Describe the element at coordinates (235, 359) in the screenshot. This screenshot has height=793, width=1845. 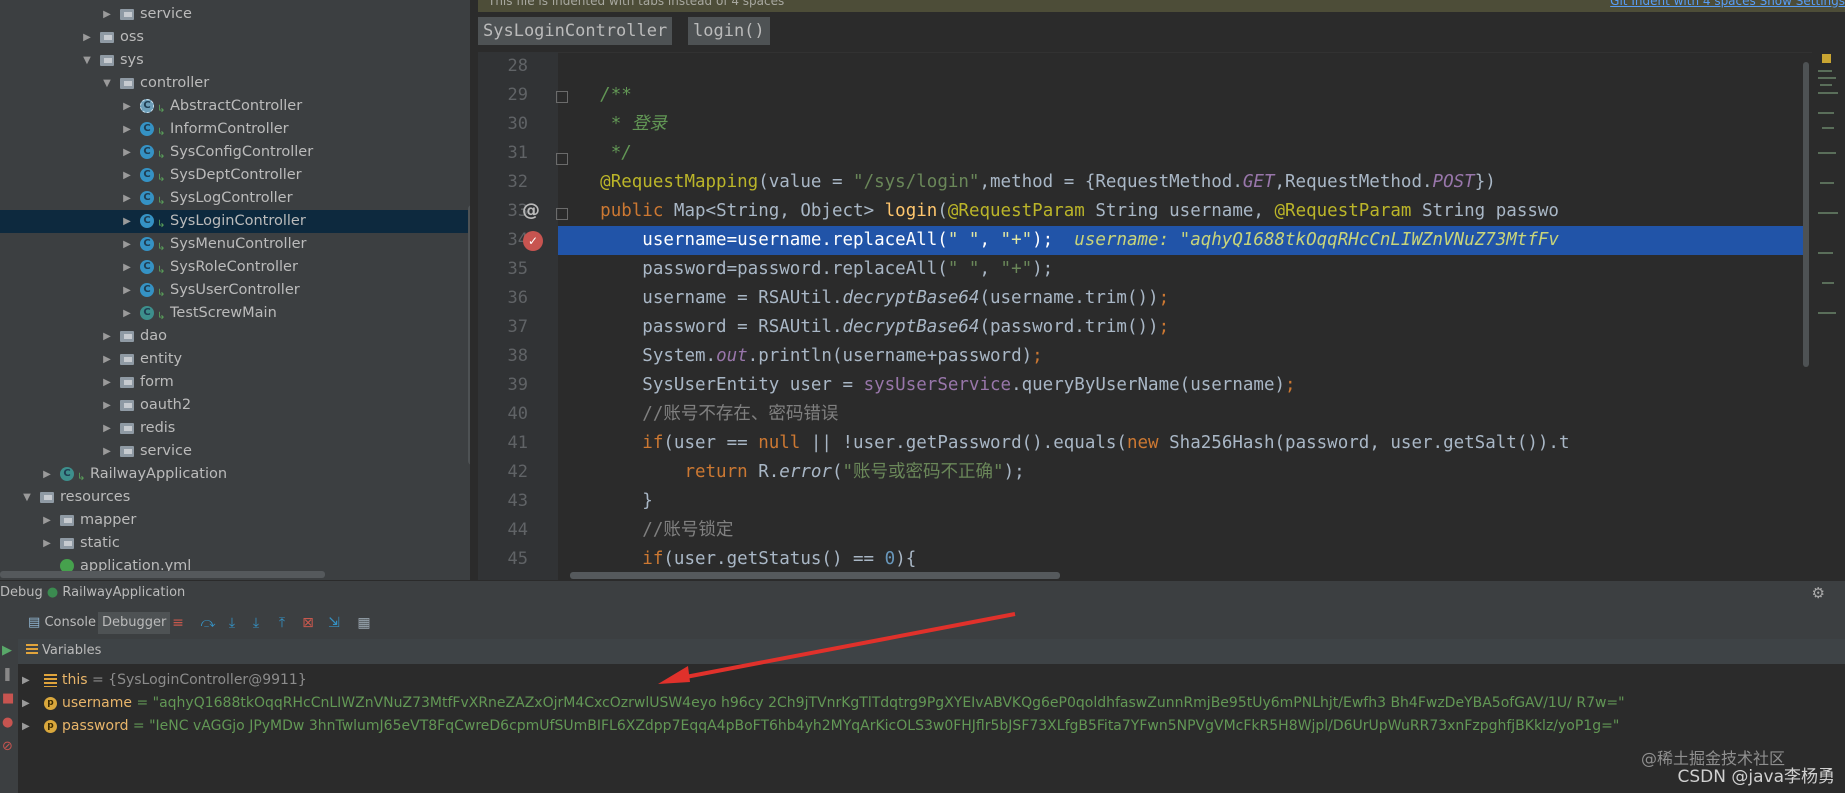
I see `tree-item-entity: ▶ entity` at that location.